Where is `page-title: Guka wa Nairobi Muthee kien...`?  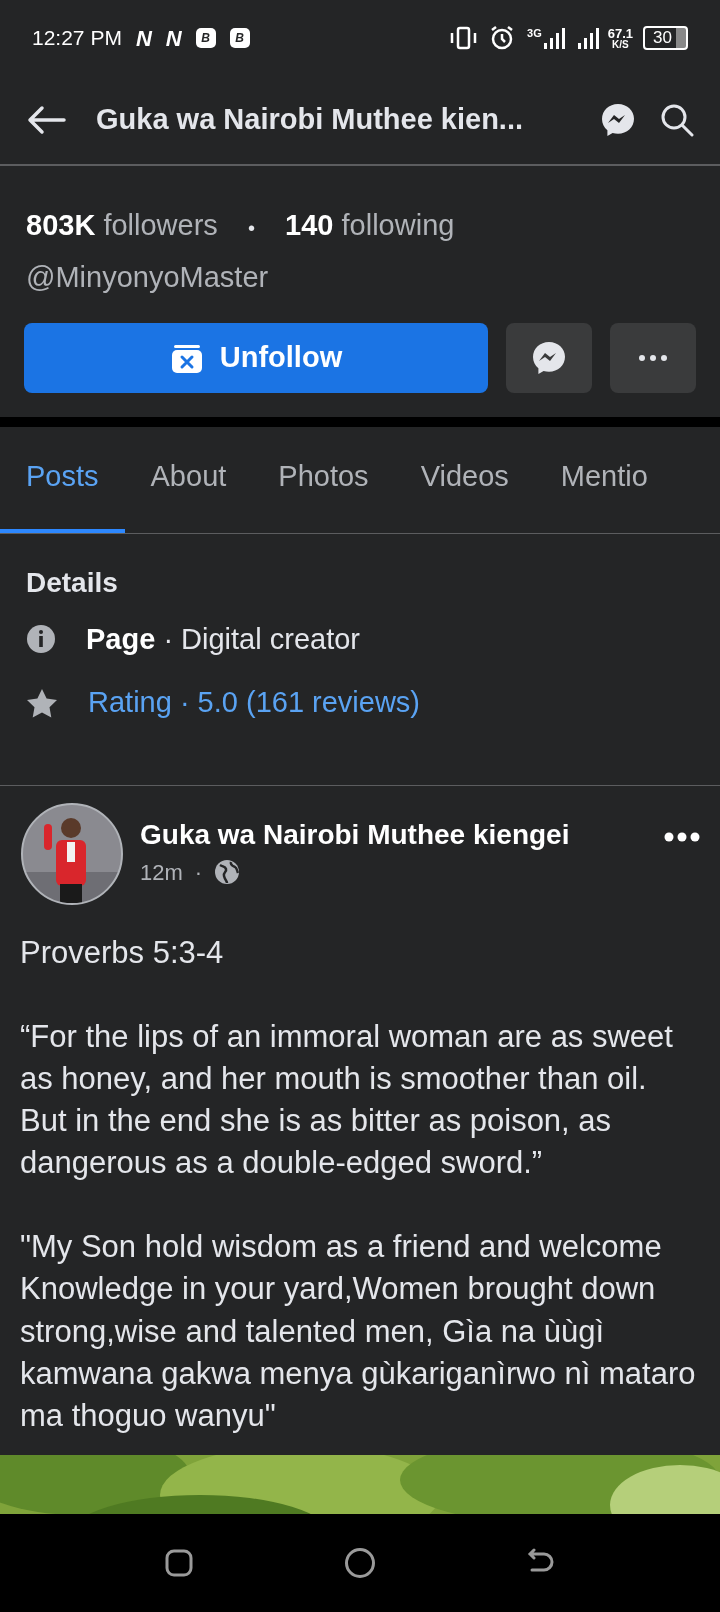 page-title: Guka wa Nairobi Muthee kien... is located at coordinates (310, 120).